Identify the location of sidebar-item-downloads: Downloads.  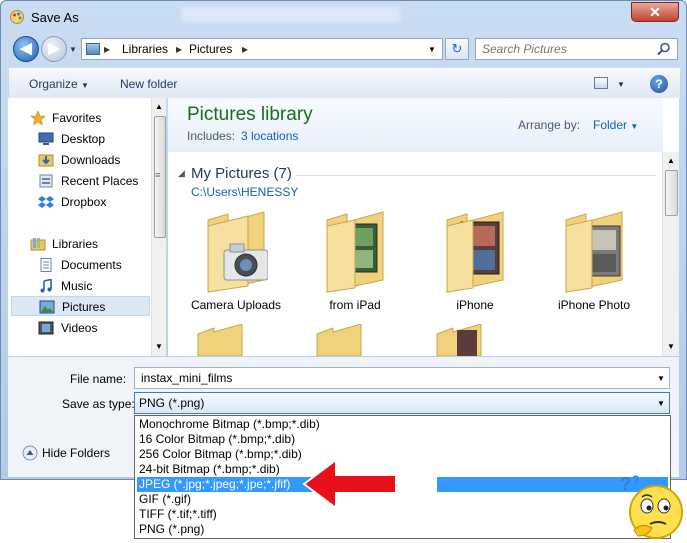
(79, 160).